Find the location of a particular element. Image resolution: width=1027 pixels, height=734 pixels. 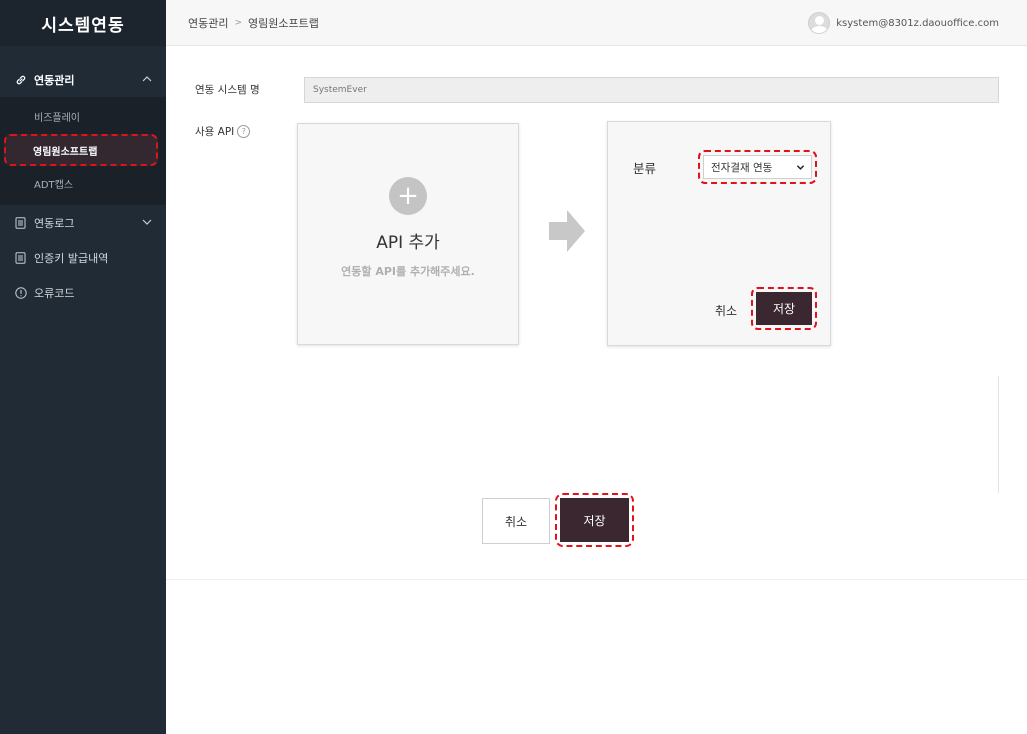

card-save-highlight: 저장 is located at coordinates (784, 308).